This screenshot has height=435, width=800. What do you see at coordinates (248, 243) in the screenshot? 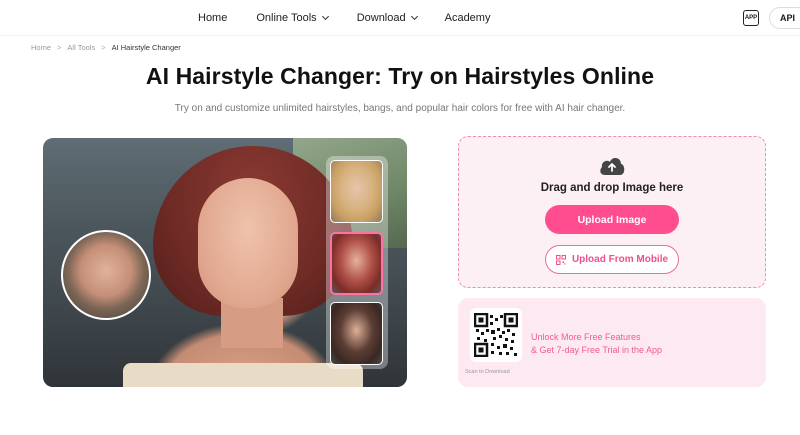
I see `face-shape` at bounding box center [248, 243].